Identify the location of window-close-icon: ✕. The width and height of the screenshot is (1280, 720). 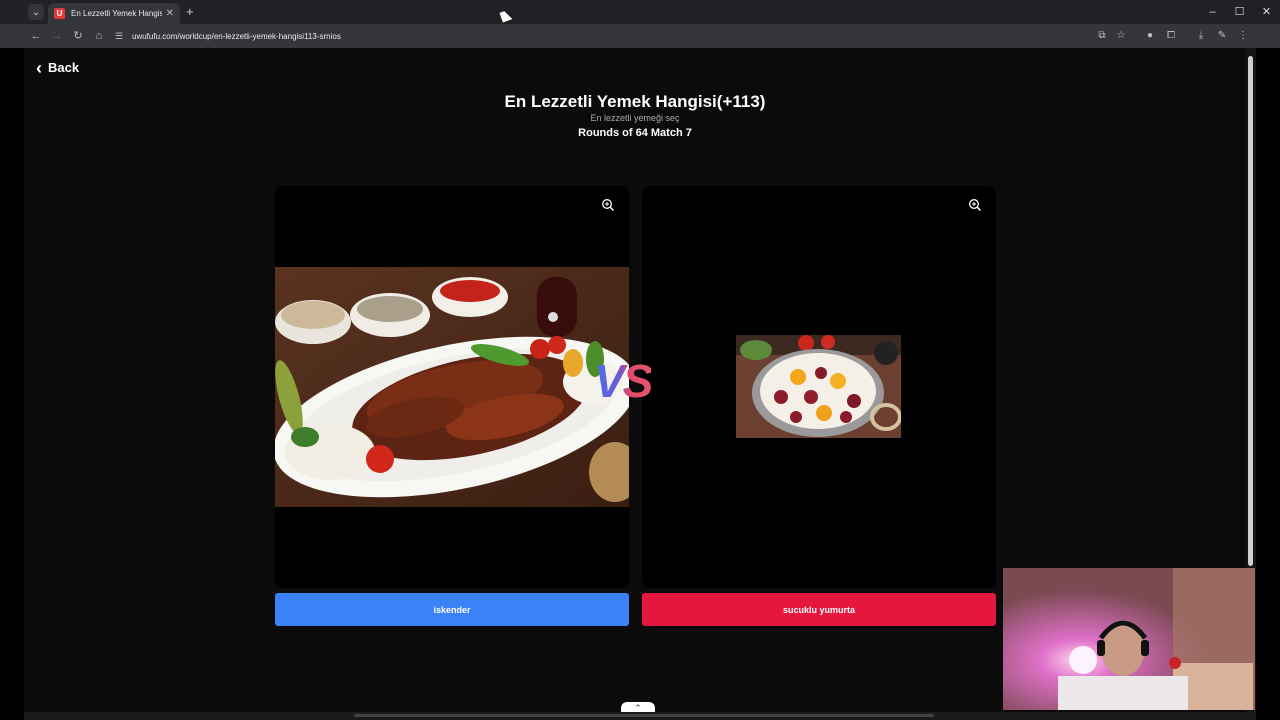
(1266, 12).